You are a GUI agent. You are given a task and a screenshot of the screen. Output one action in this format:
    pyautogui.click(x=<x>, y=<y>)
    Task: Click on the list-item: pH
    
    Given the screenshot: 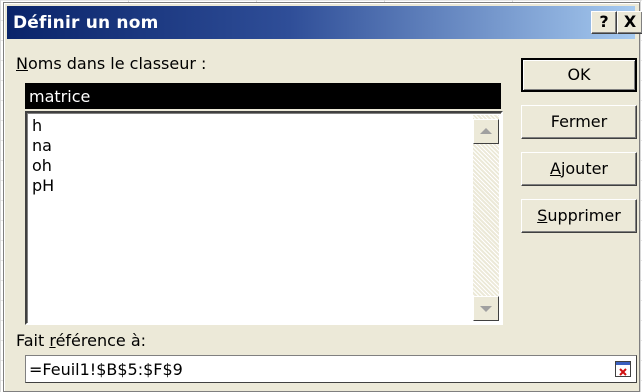 What is the action you would take?
    pyautogui.click(x=43, y=186)
    